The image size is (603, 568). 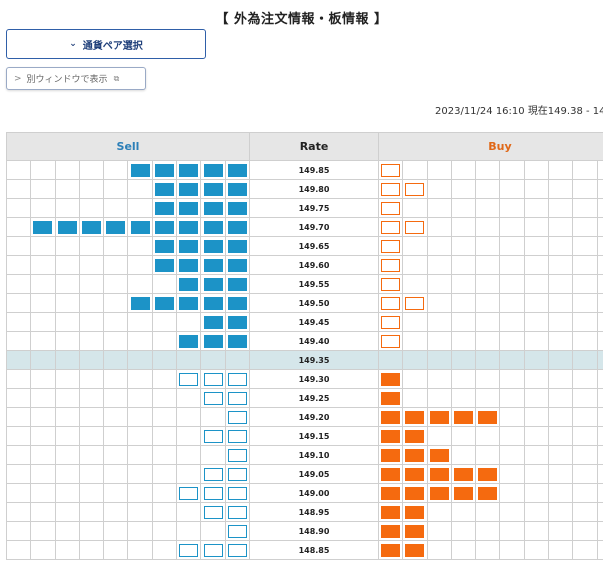 I want to click on order-book-row: 149.40, so click(x=304, y=341).